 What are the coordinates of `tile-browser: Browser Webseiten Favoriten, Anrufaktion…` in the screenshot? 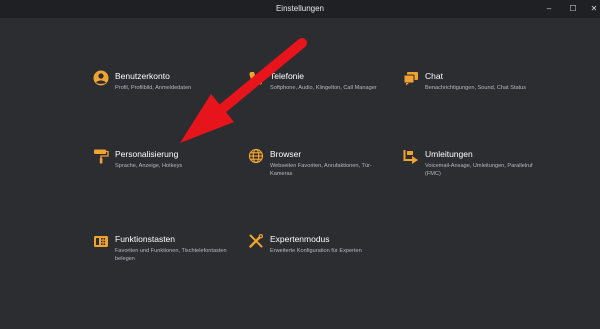 It's located at (323, 173).